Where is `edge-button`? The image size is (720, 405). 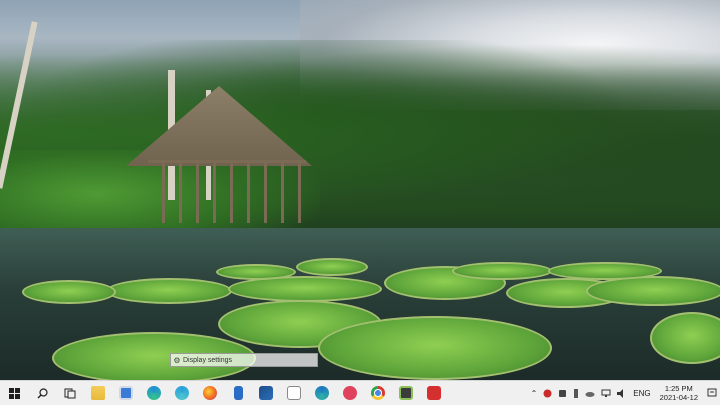
edge-button is located at coordinates (154, 393).